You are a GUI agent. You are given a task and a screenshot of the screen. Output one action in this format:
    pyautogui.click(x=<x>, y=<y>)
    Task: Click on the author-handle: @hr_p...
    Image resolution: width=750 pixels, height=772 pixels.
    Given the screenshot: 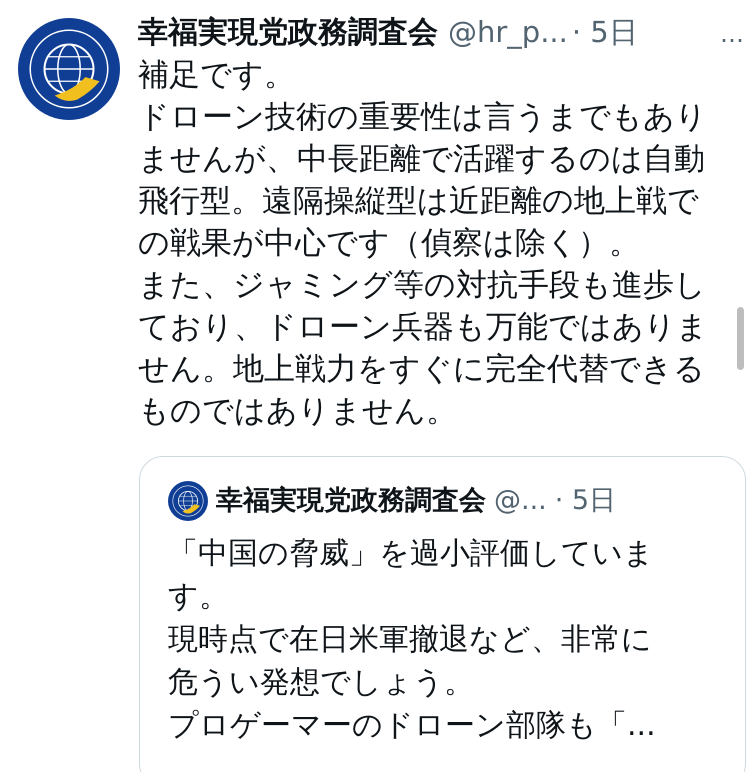 What is the action you would take?
    pyautogui.click(x=508, y=32)
    